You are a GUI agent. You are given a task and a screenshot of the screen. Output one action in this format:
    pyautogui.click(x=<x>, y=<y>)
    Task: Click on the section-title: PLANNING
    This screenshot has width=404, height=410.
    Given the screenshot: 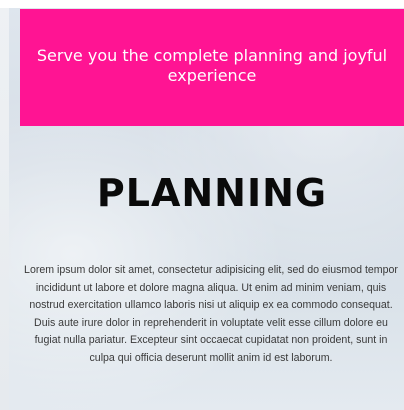 What is the action you would take?
    pyautogui.click(x=212, y=193)
    